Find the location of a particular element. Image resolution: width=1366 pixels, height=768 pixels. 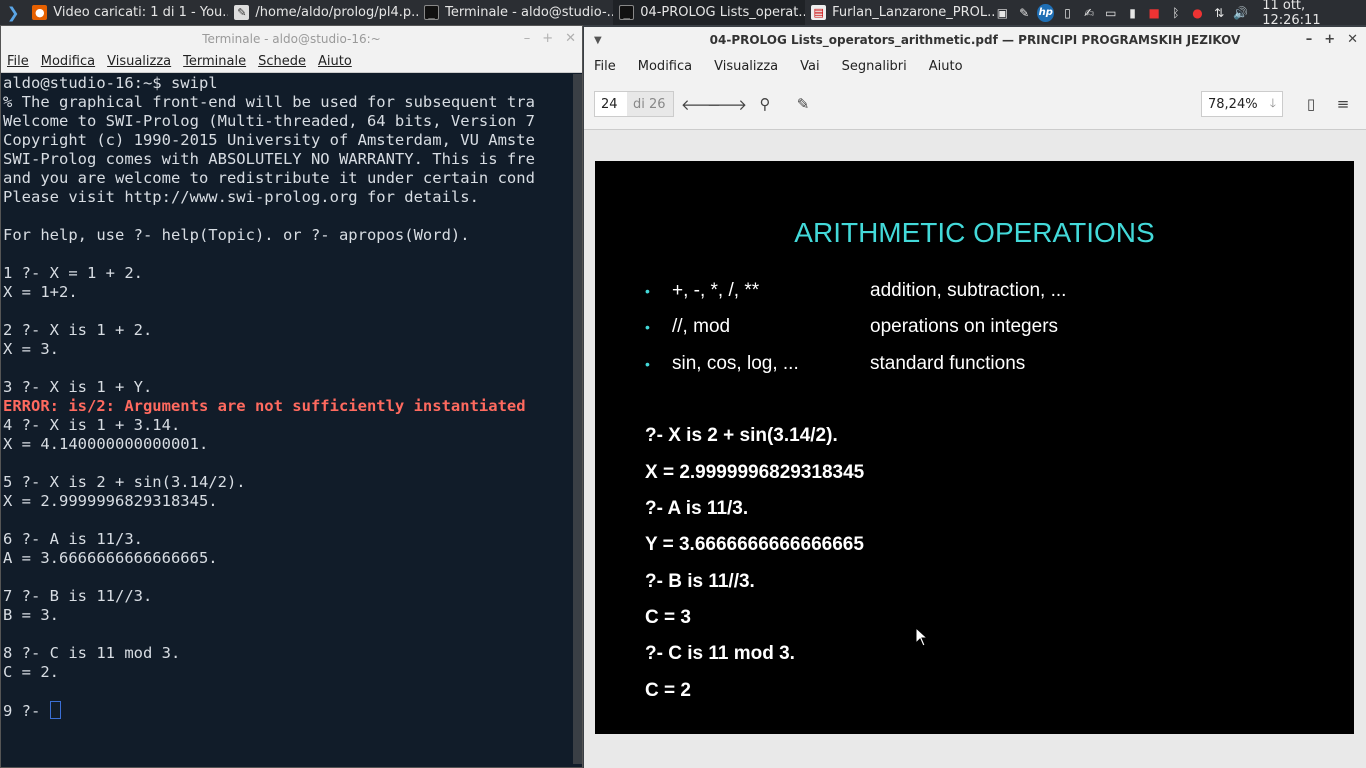

terminal-prompt-line: 9 ?- is located at coordinates (288, 710).